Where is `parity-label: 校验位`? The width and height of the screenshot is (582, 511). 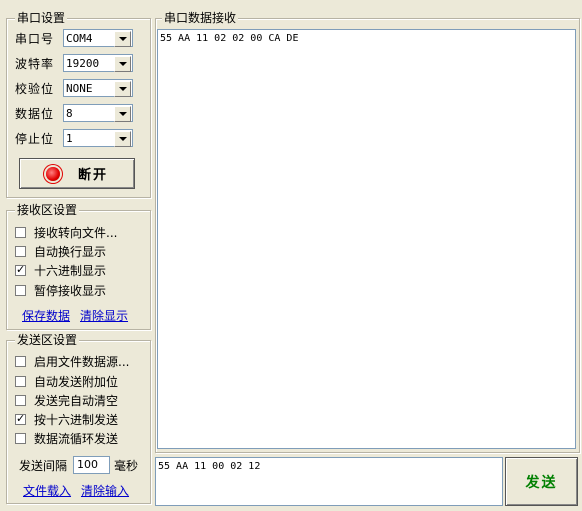 parity-label: 校验位 is located at coordinates (35, 88).